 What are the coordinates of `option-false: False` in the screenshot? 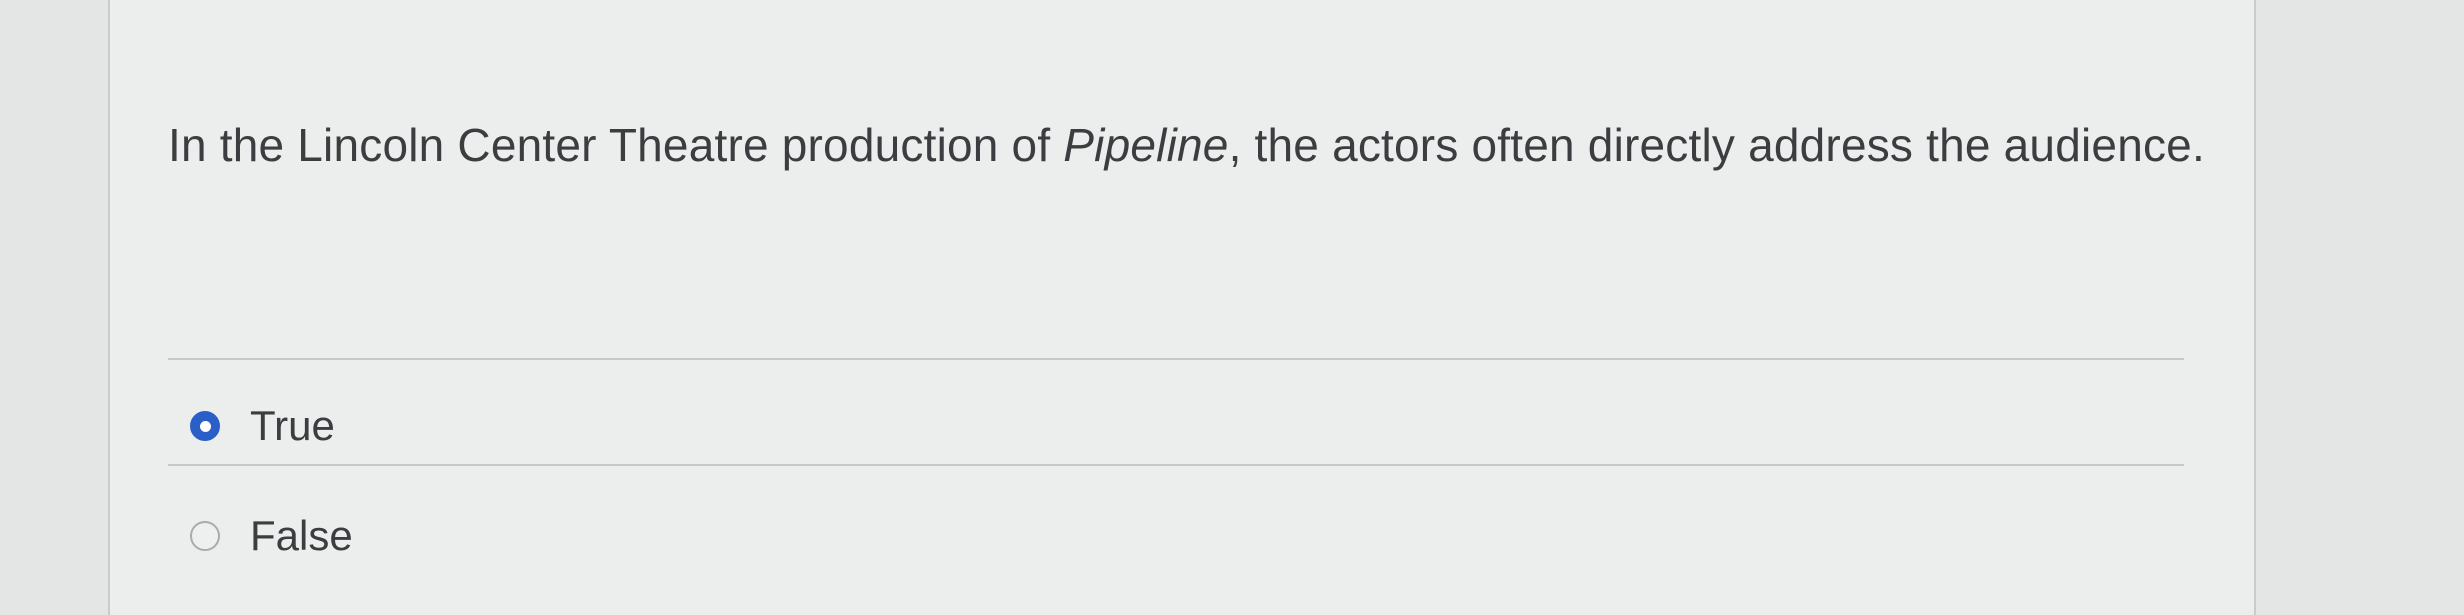 It's located at (271, 536).